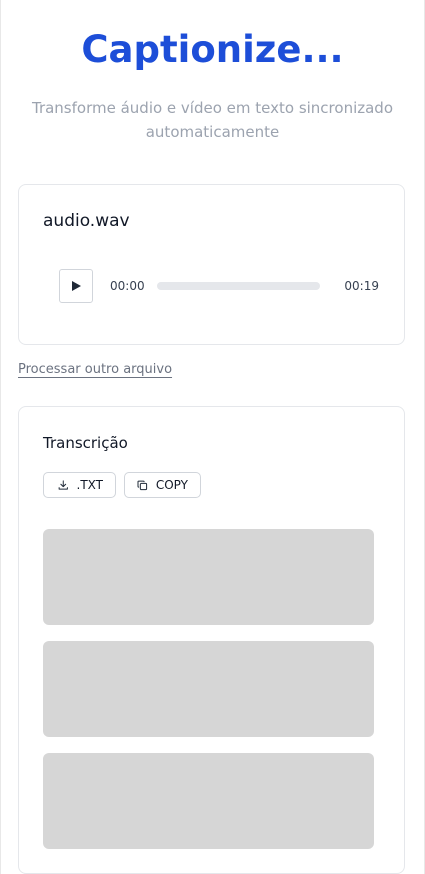 This screenshot has height=874, width=425. I want to click on download-txt-label: .TXT, so click(89, 485).